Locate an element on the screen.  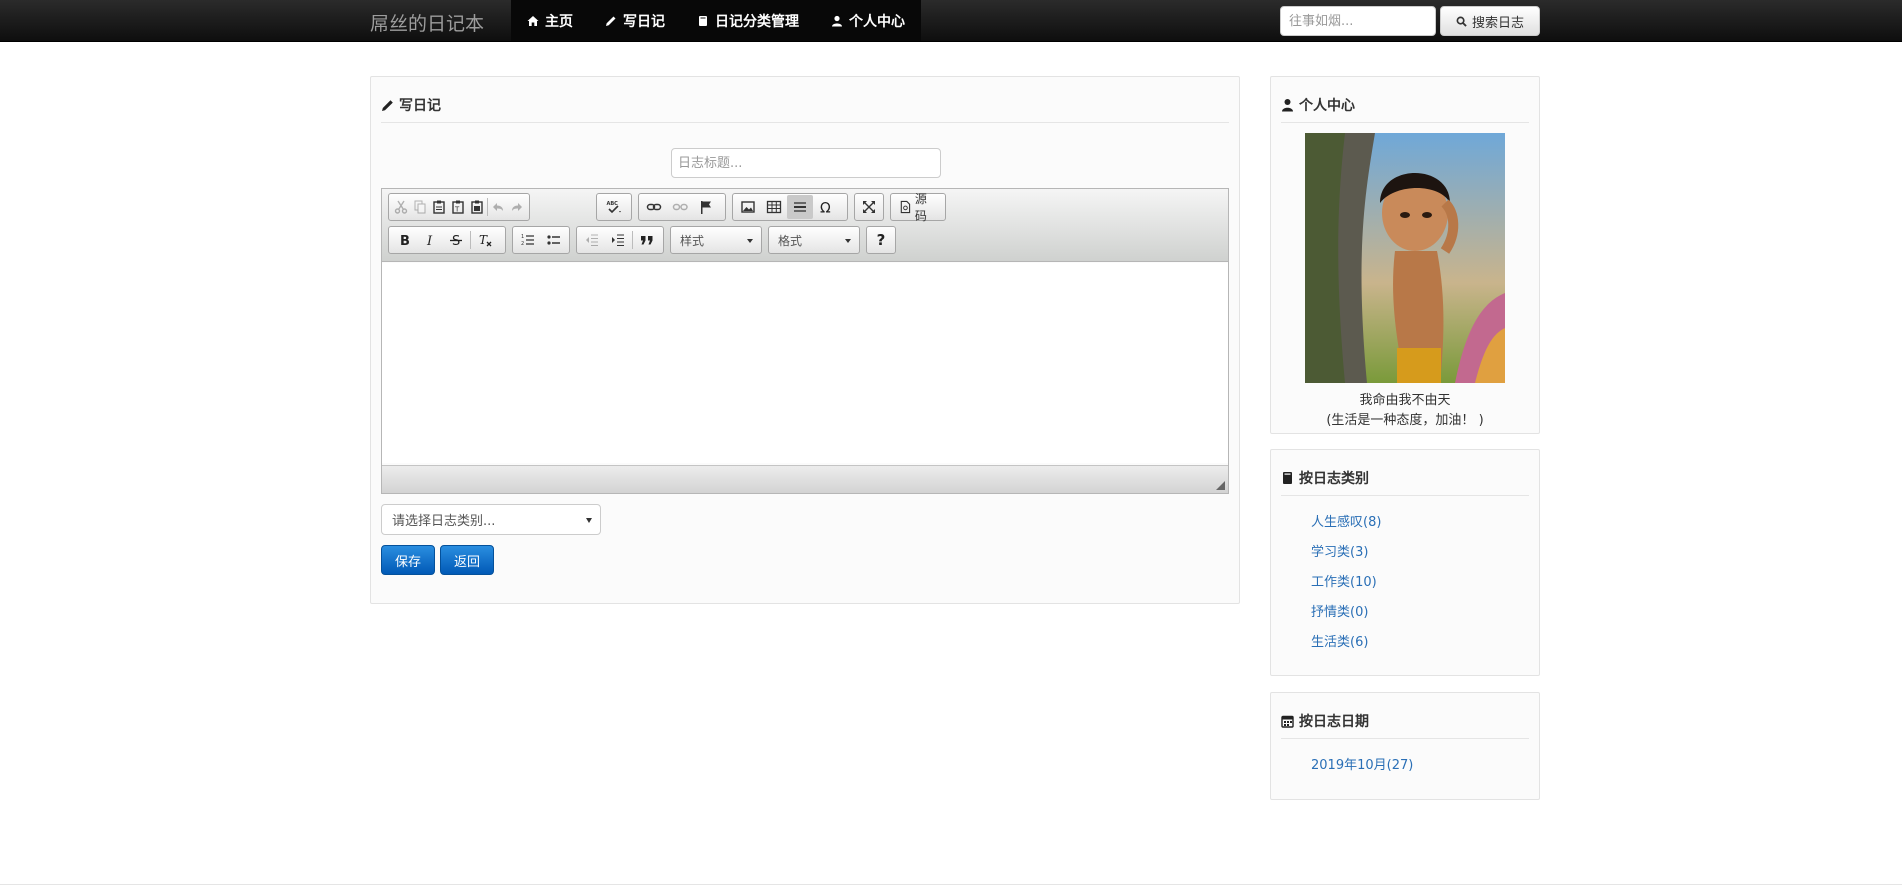
avatar-image is located at coordinates (1405, 258).